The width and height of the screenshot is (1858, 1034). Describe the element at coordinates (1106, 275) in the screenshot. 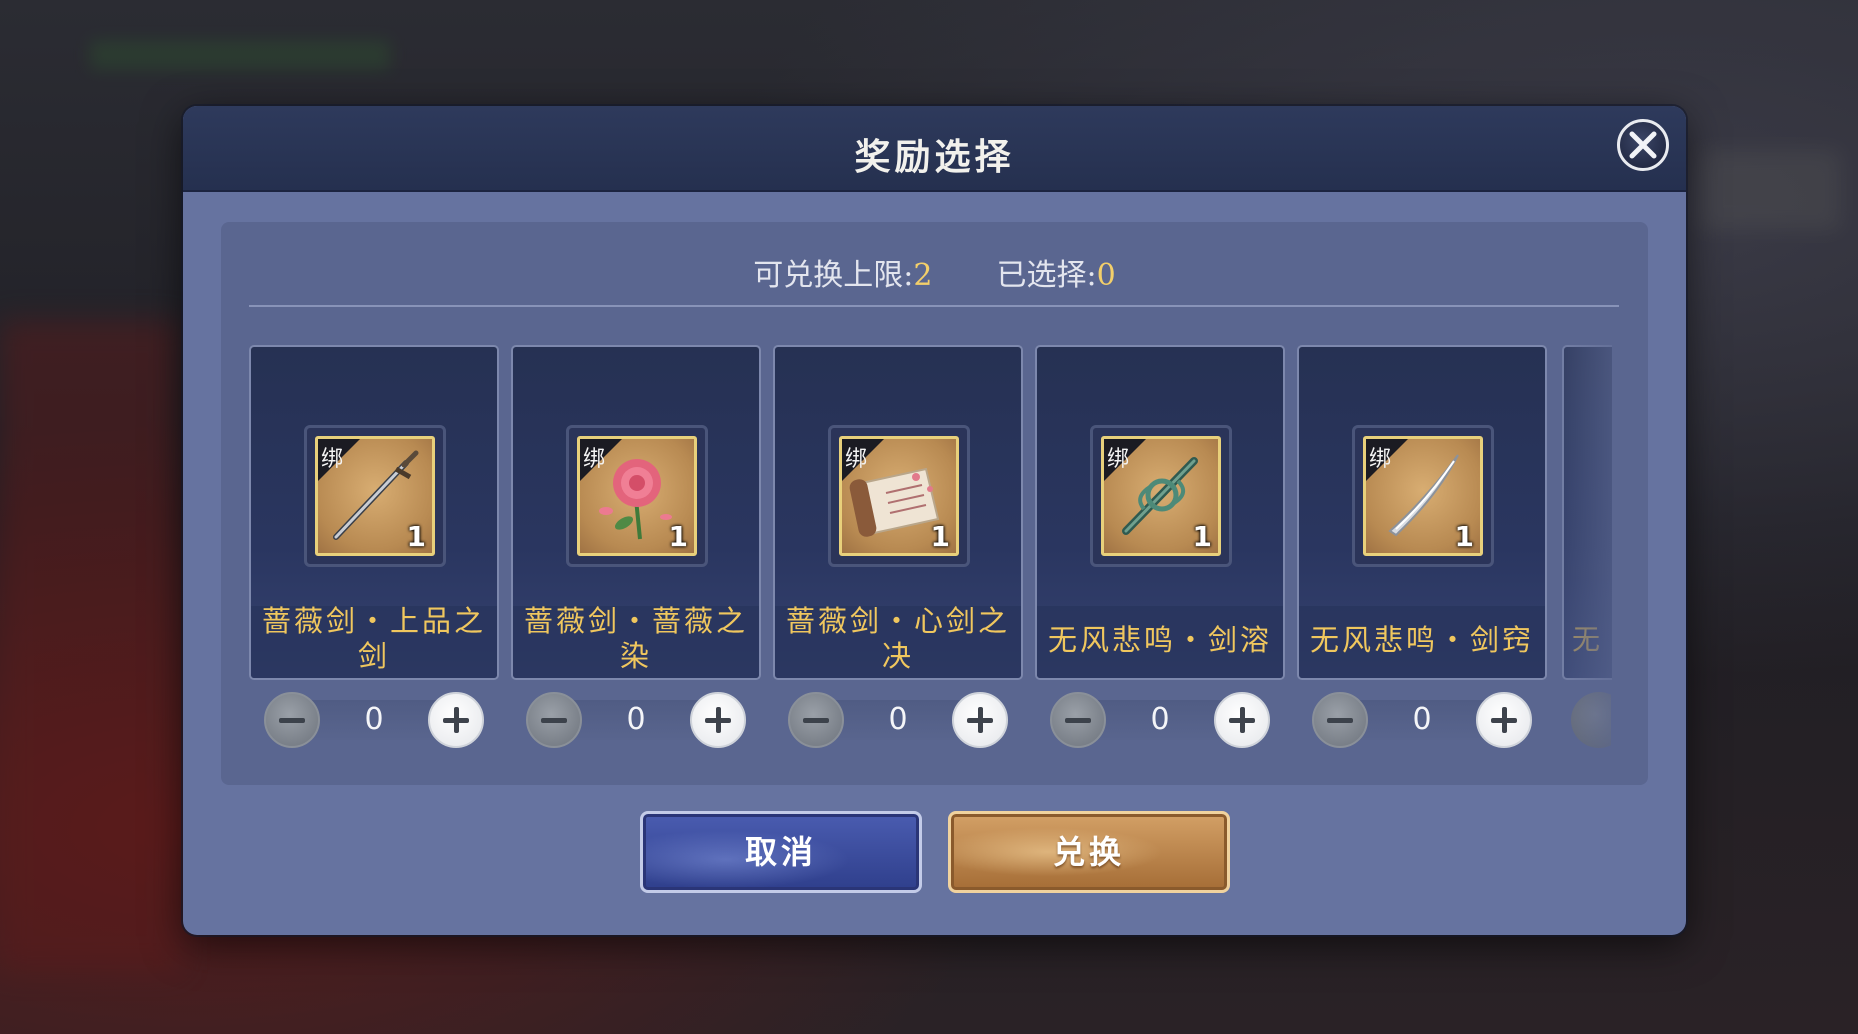

I see `selected-value: 0` at that location.